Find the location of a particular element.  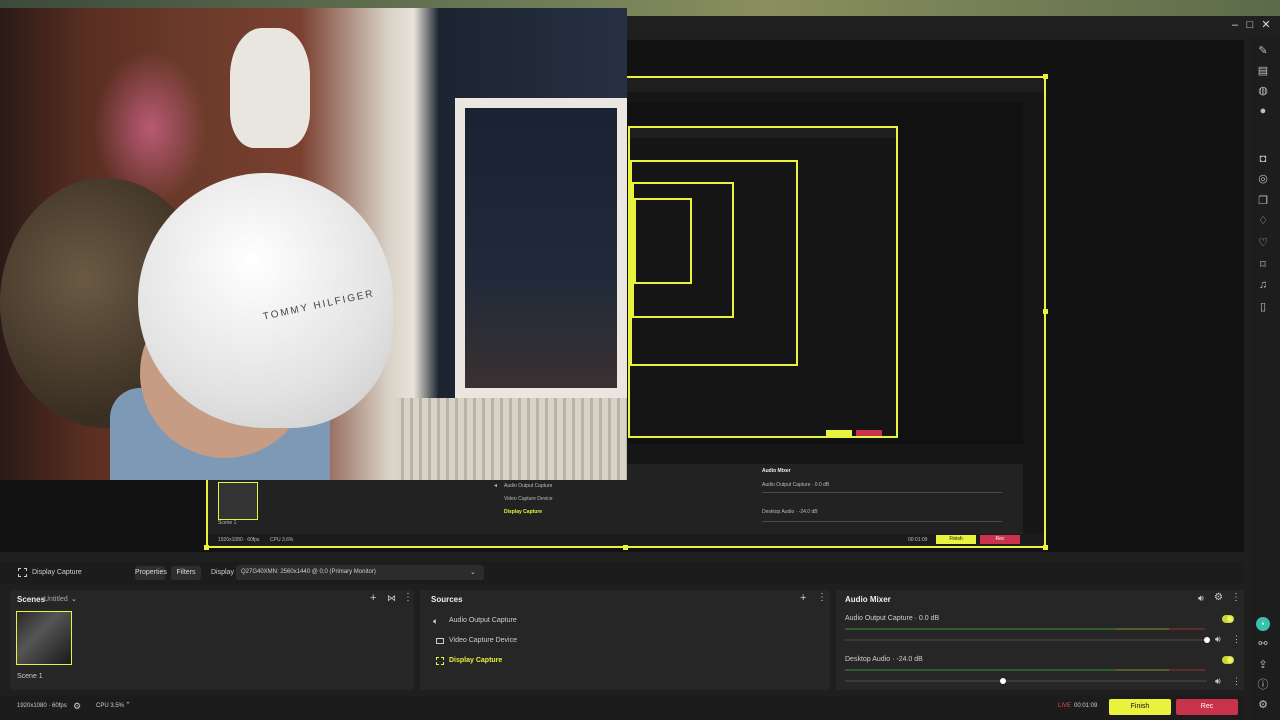

nested-scene-label: Scene 1 is located at coordinates (227, 523).